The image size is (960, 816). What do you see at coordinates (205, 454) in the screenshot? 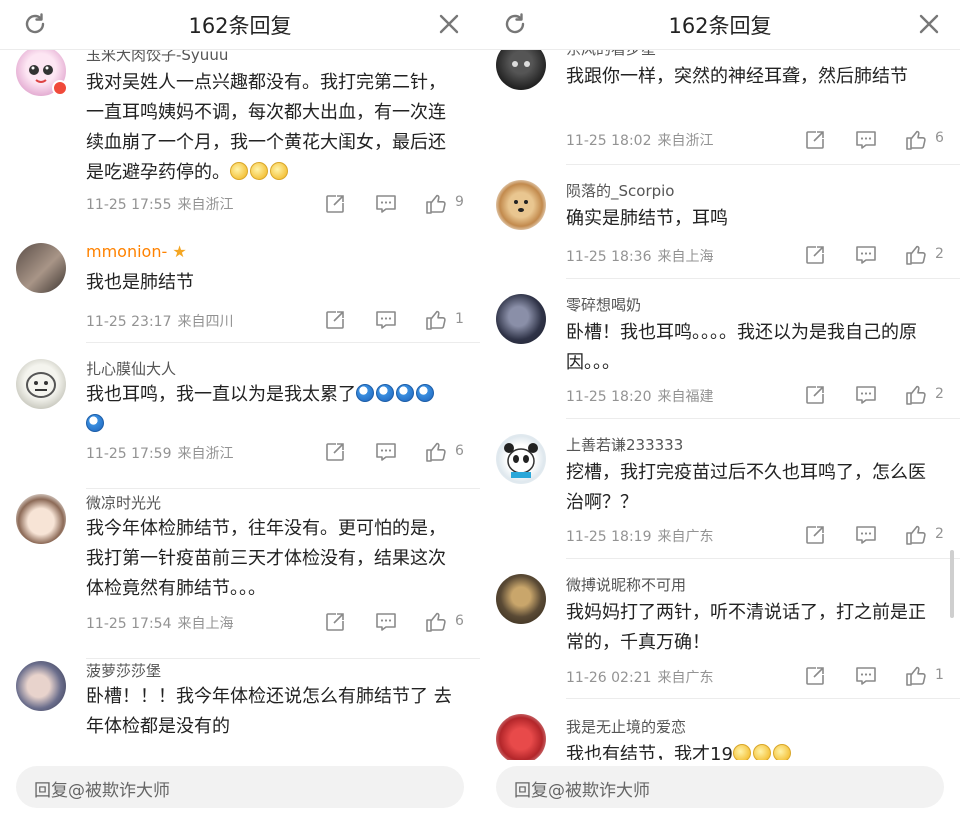
I see `comment-location: 来自浙江` at bounding box center [205, 454].